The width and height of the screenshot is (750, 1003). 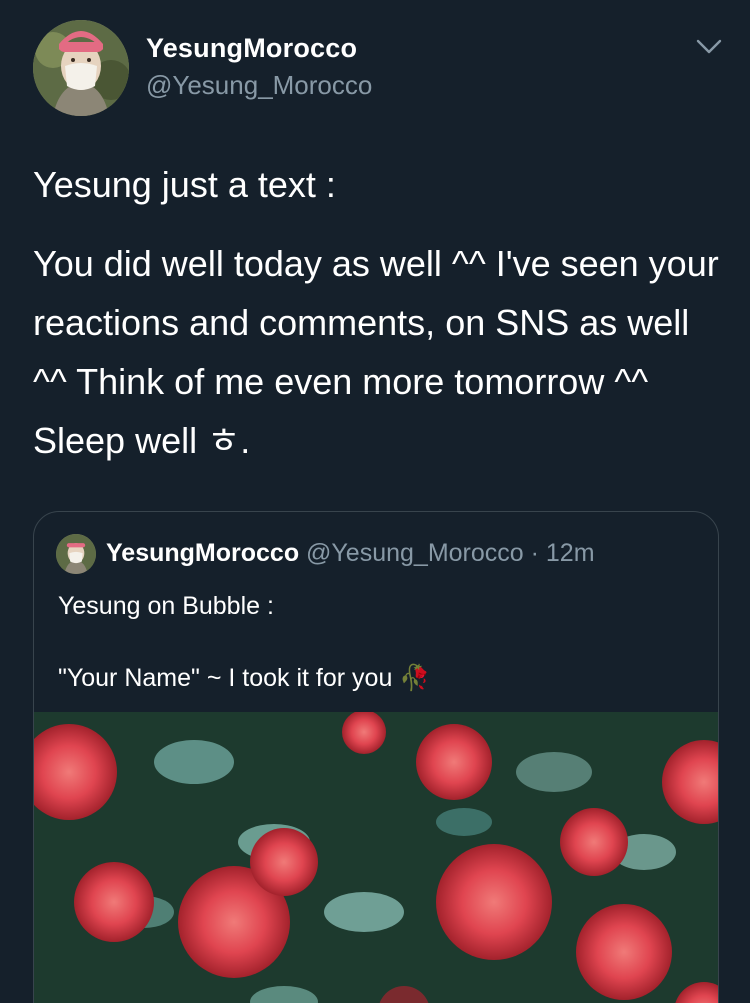 I want to click on quoted-header: YesungMorocco @Yesung_Morocco · 12m, so click(x=350, y=553).